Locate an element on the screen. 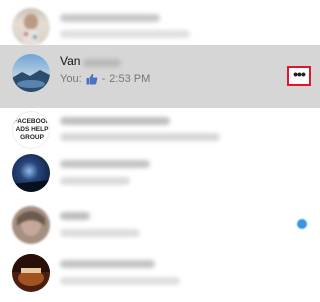 Image resolution: width=320 pixels, height=302 pixels. unread-dot is located at coordinates (302, 224).